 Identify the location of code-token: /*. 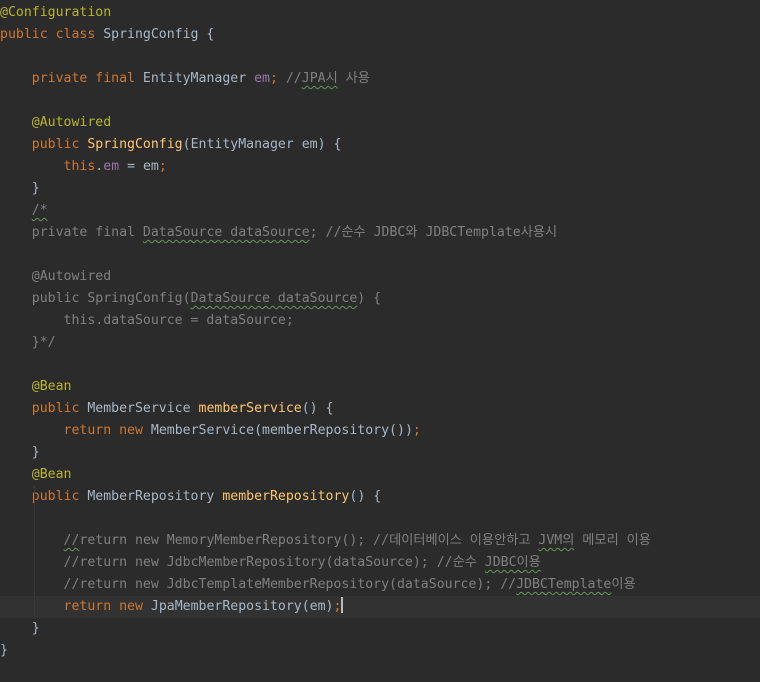
(39, 210).